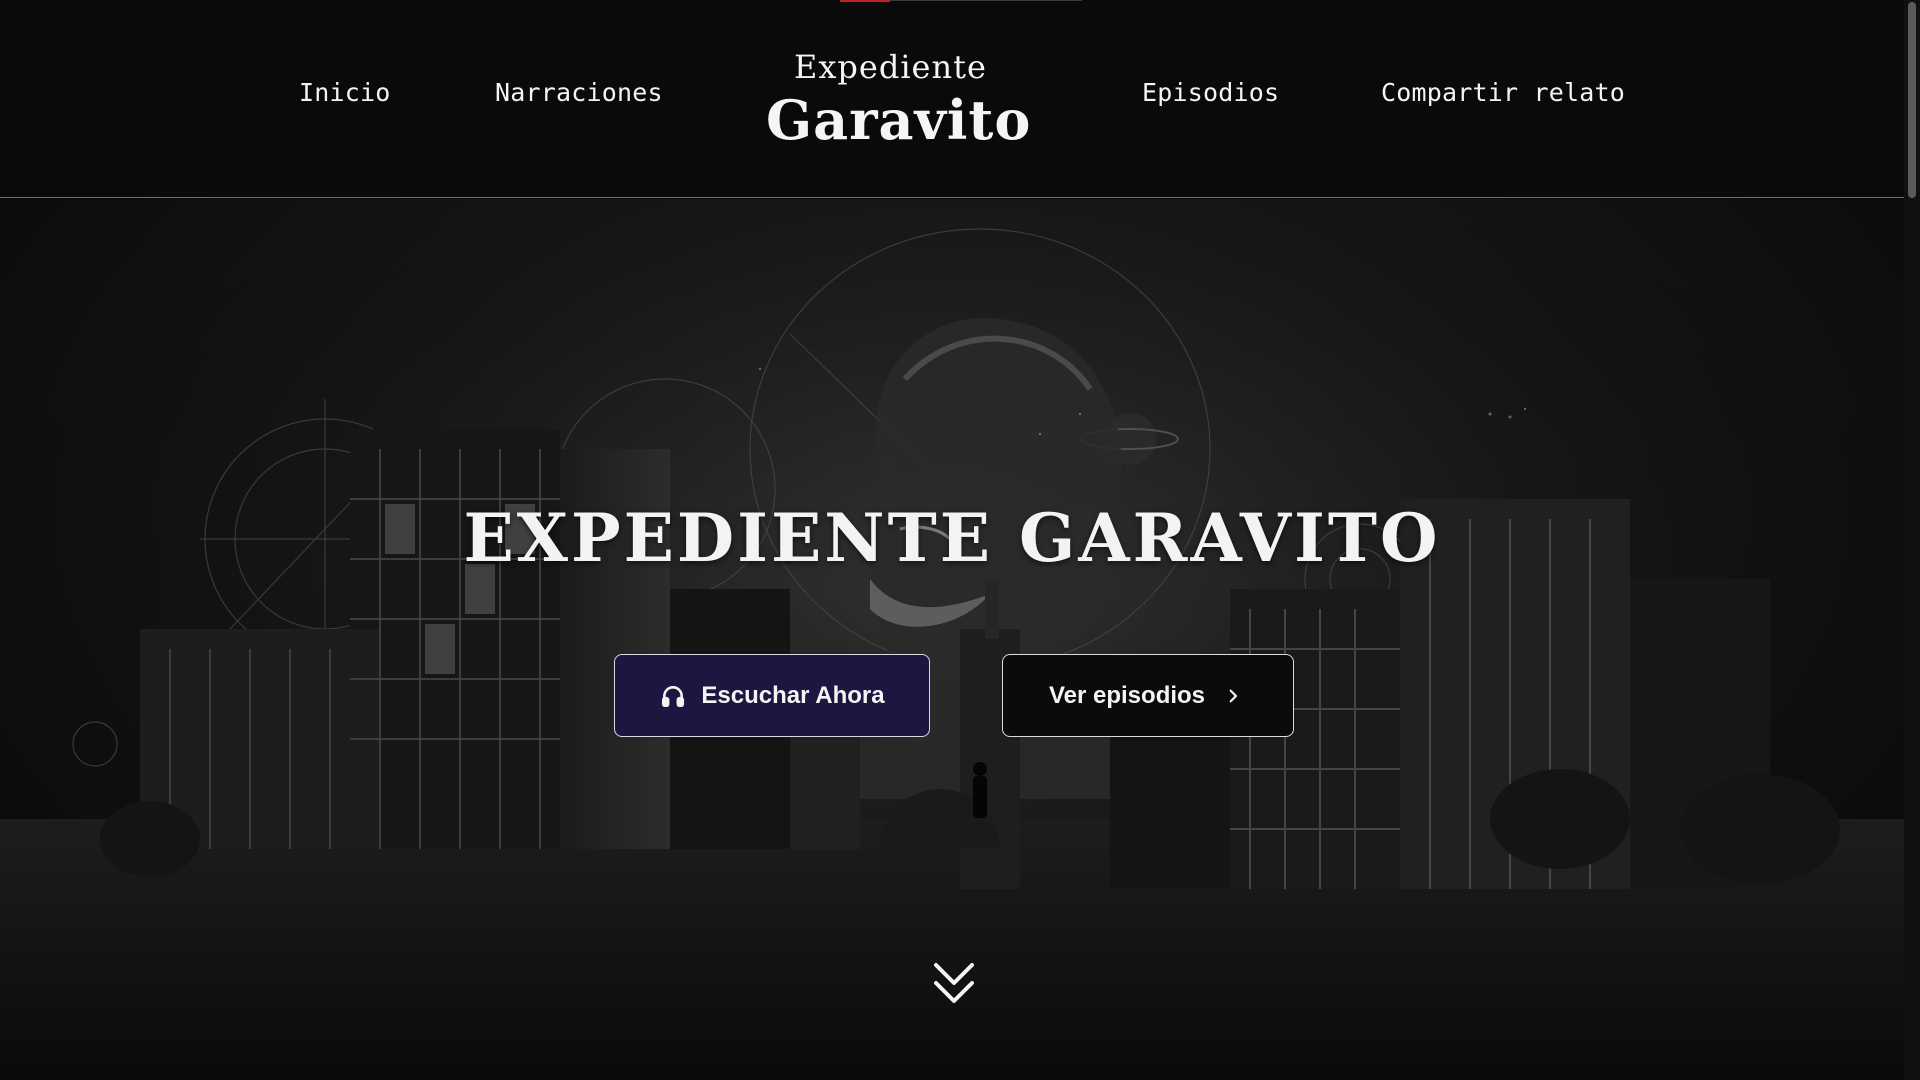 This screenshot has width=1920, height=1080. What do you see at coordinates (952, 538) in the screenshot?
I see `hero-title: EXPEDIENTE GARAVITO` at bounding box center [952, 538].